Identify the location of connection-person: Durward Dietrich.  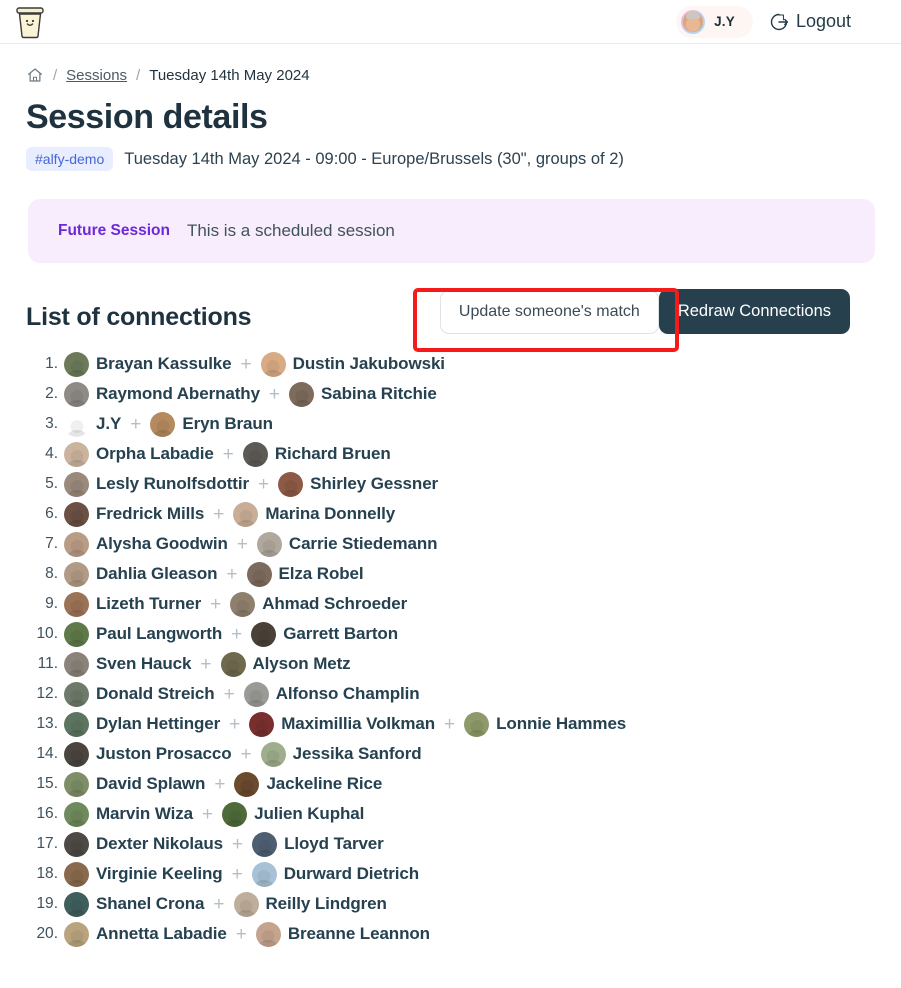
(335, 874).